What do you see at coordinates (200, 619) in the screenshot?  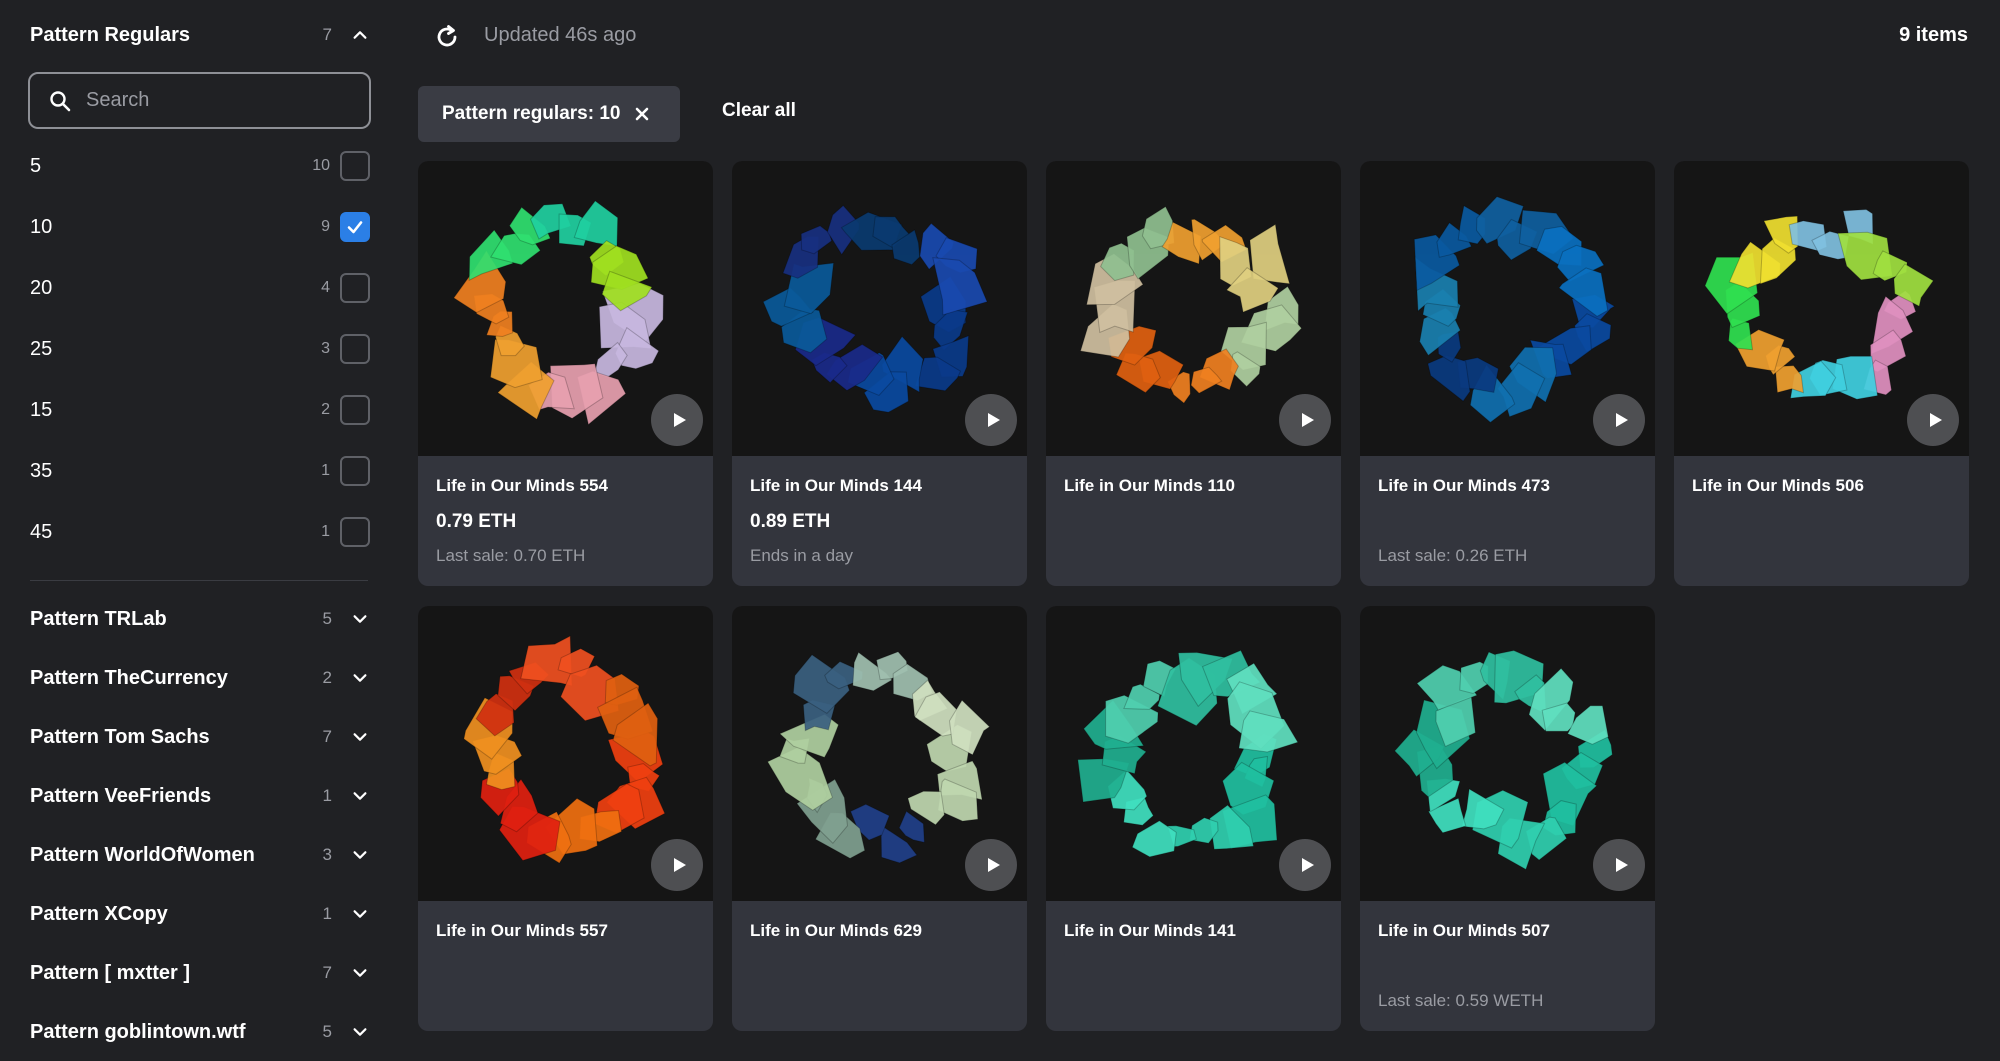 I see `filter-group: Pattern TRLab 5` at bounding box center [200, 619].